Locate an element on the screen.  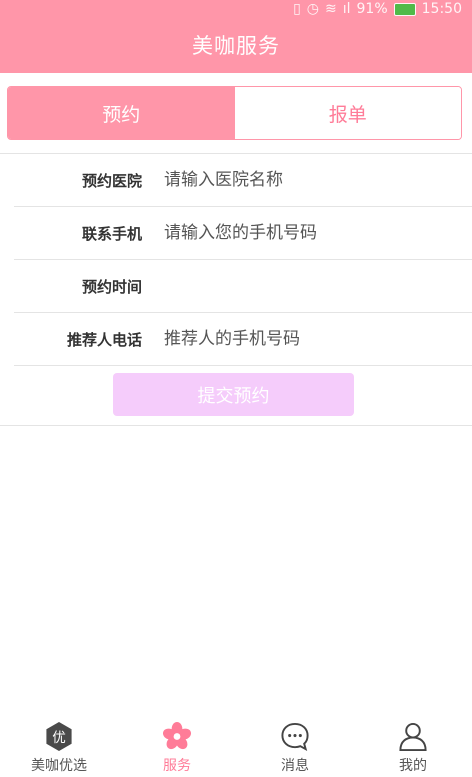
status-bar: ▯ ◷ ≋ ıl 91% 15:50 is located at coordinates (377, 9).